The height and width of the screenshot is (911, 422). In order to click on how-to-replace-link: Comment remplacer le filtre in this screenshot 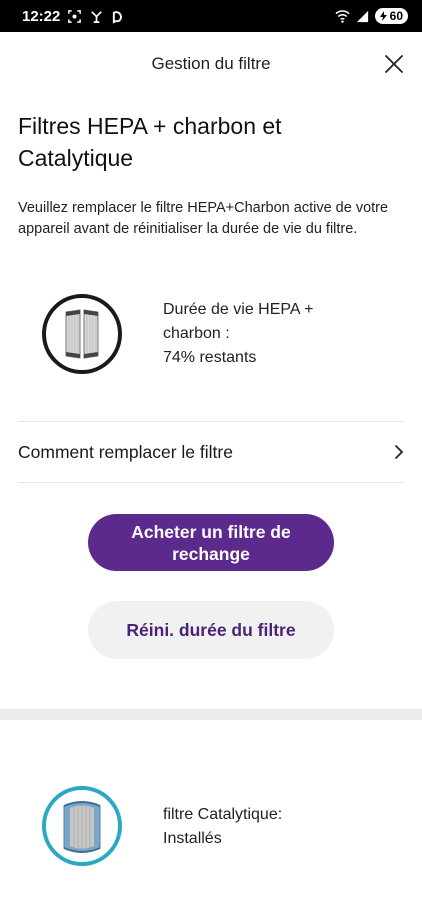, I will do `click(211, 452)`.